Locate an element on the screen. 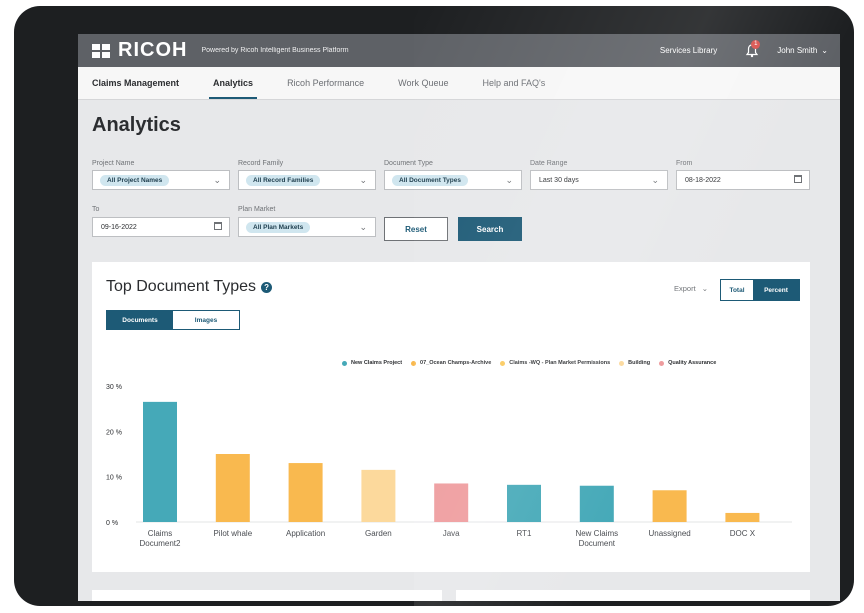  legend-label: Claims -WQ - Plan Market Permissions is located at coordinates (560, 363).